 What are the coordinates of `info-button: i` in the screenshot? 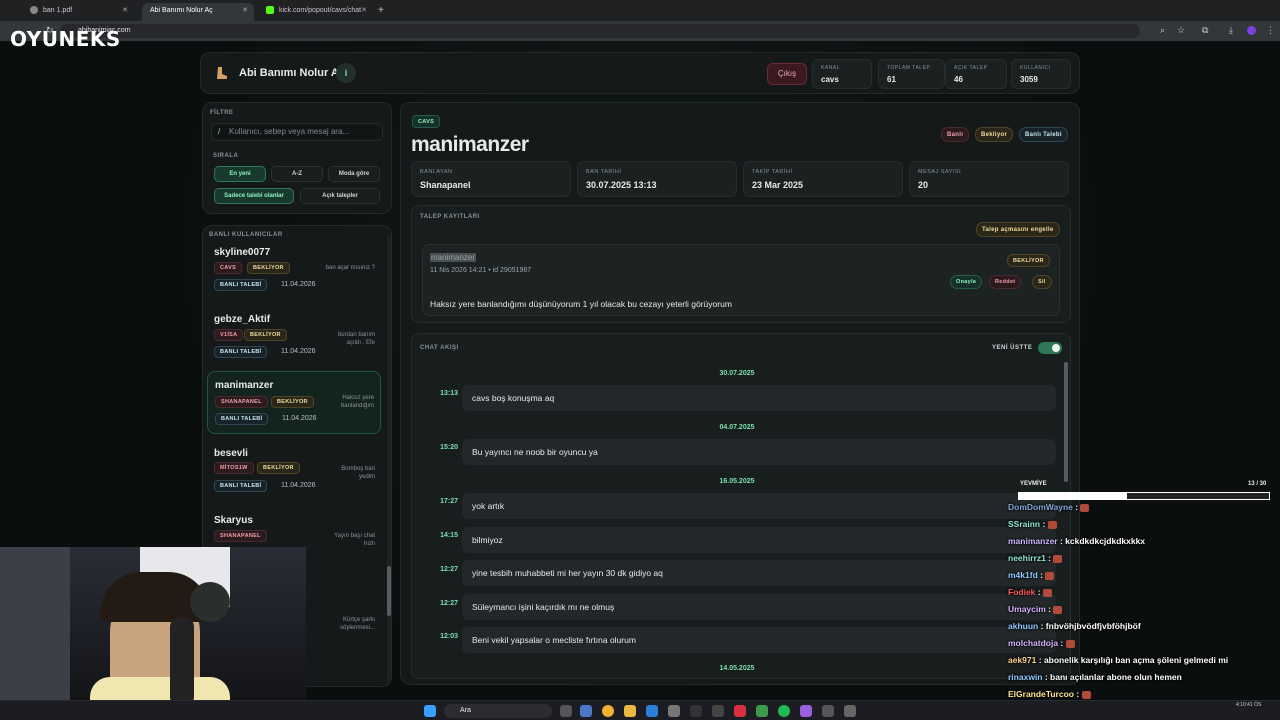 It's located at (346, 73).